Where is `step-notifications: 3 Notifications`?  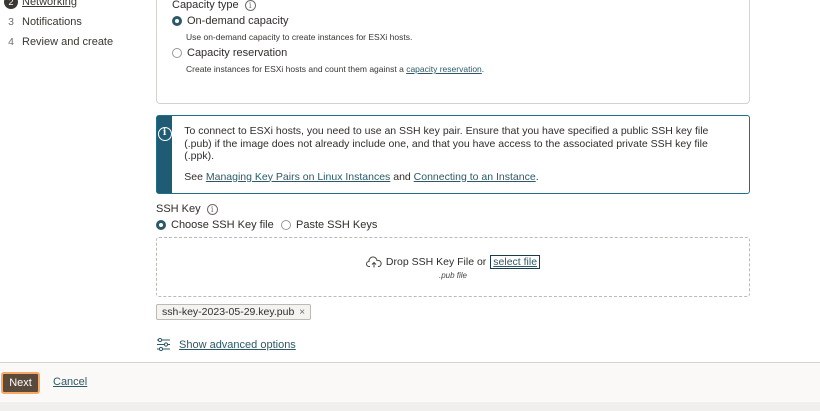 step-notifications: 3 Notifications is located at coordinates (75, 22).